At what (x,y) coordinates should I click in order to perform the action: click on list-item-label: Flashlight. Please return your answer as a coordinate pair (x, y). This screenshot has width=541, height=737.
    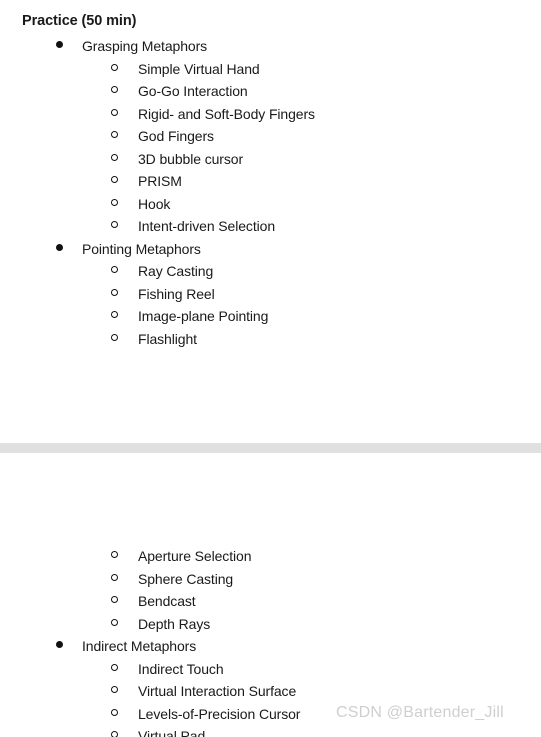
    Looking at the image, I should click on (167, 338).